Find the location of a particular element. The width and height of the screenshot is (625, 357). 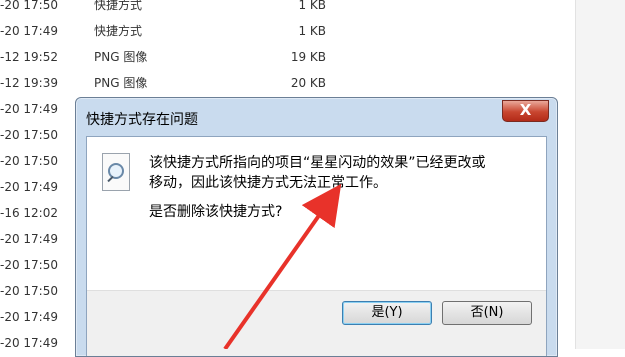

file-row: -20 17:49 快捷方式 1 KB is located at coordinates (312, 31).